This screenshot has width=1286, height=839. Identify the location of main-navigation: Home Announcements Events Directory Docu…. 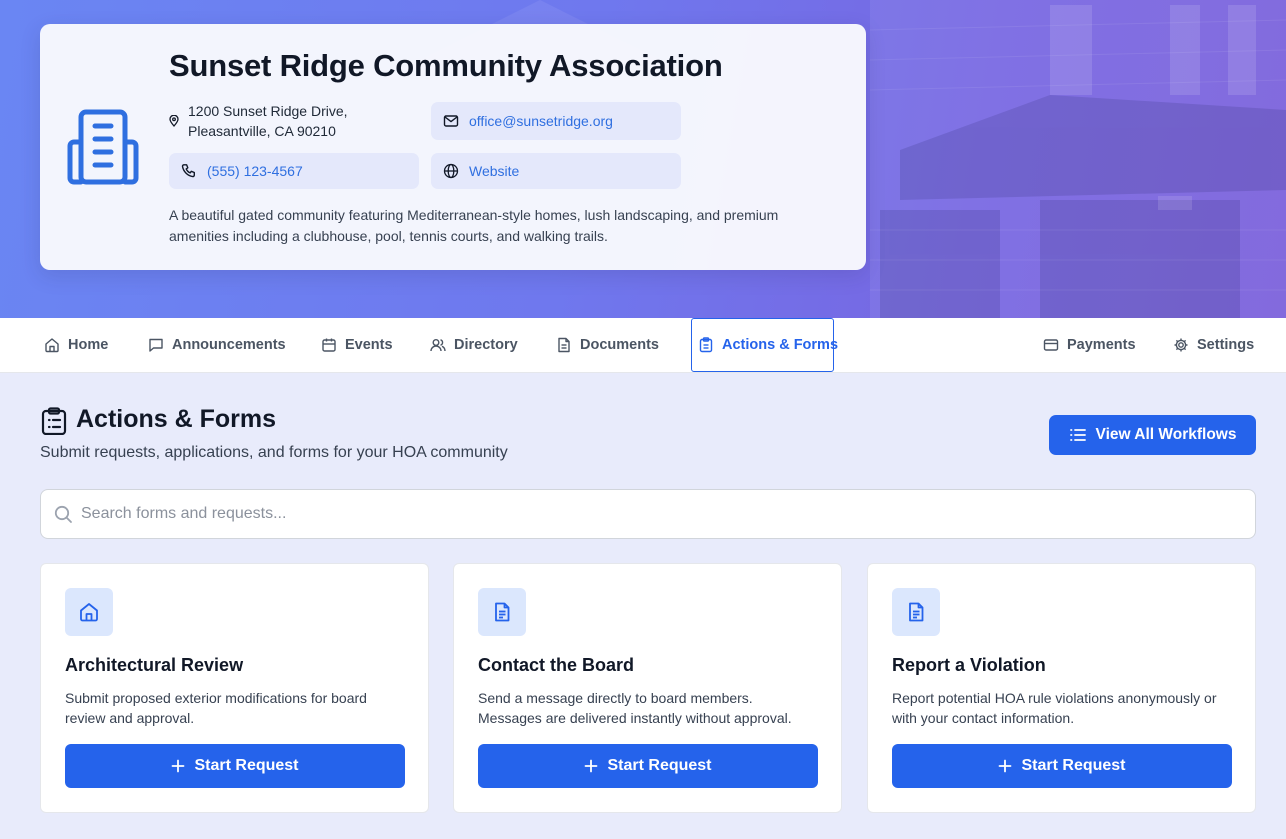
(643, 345).